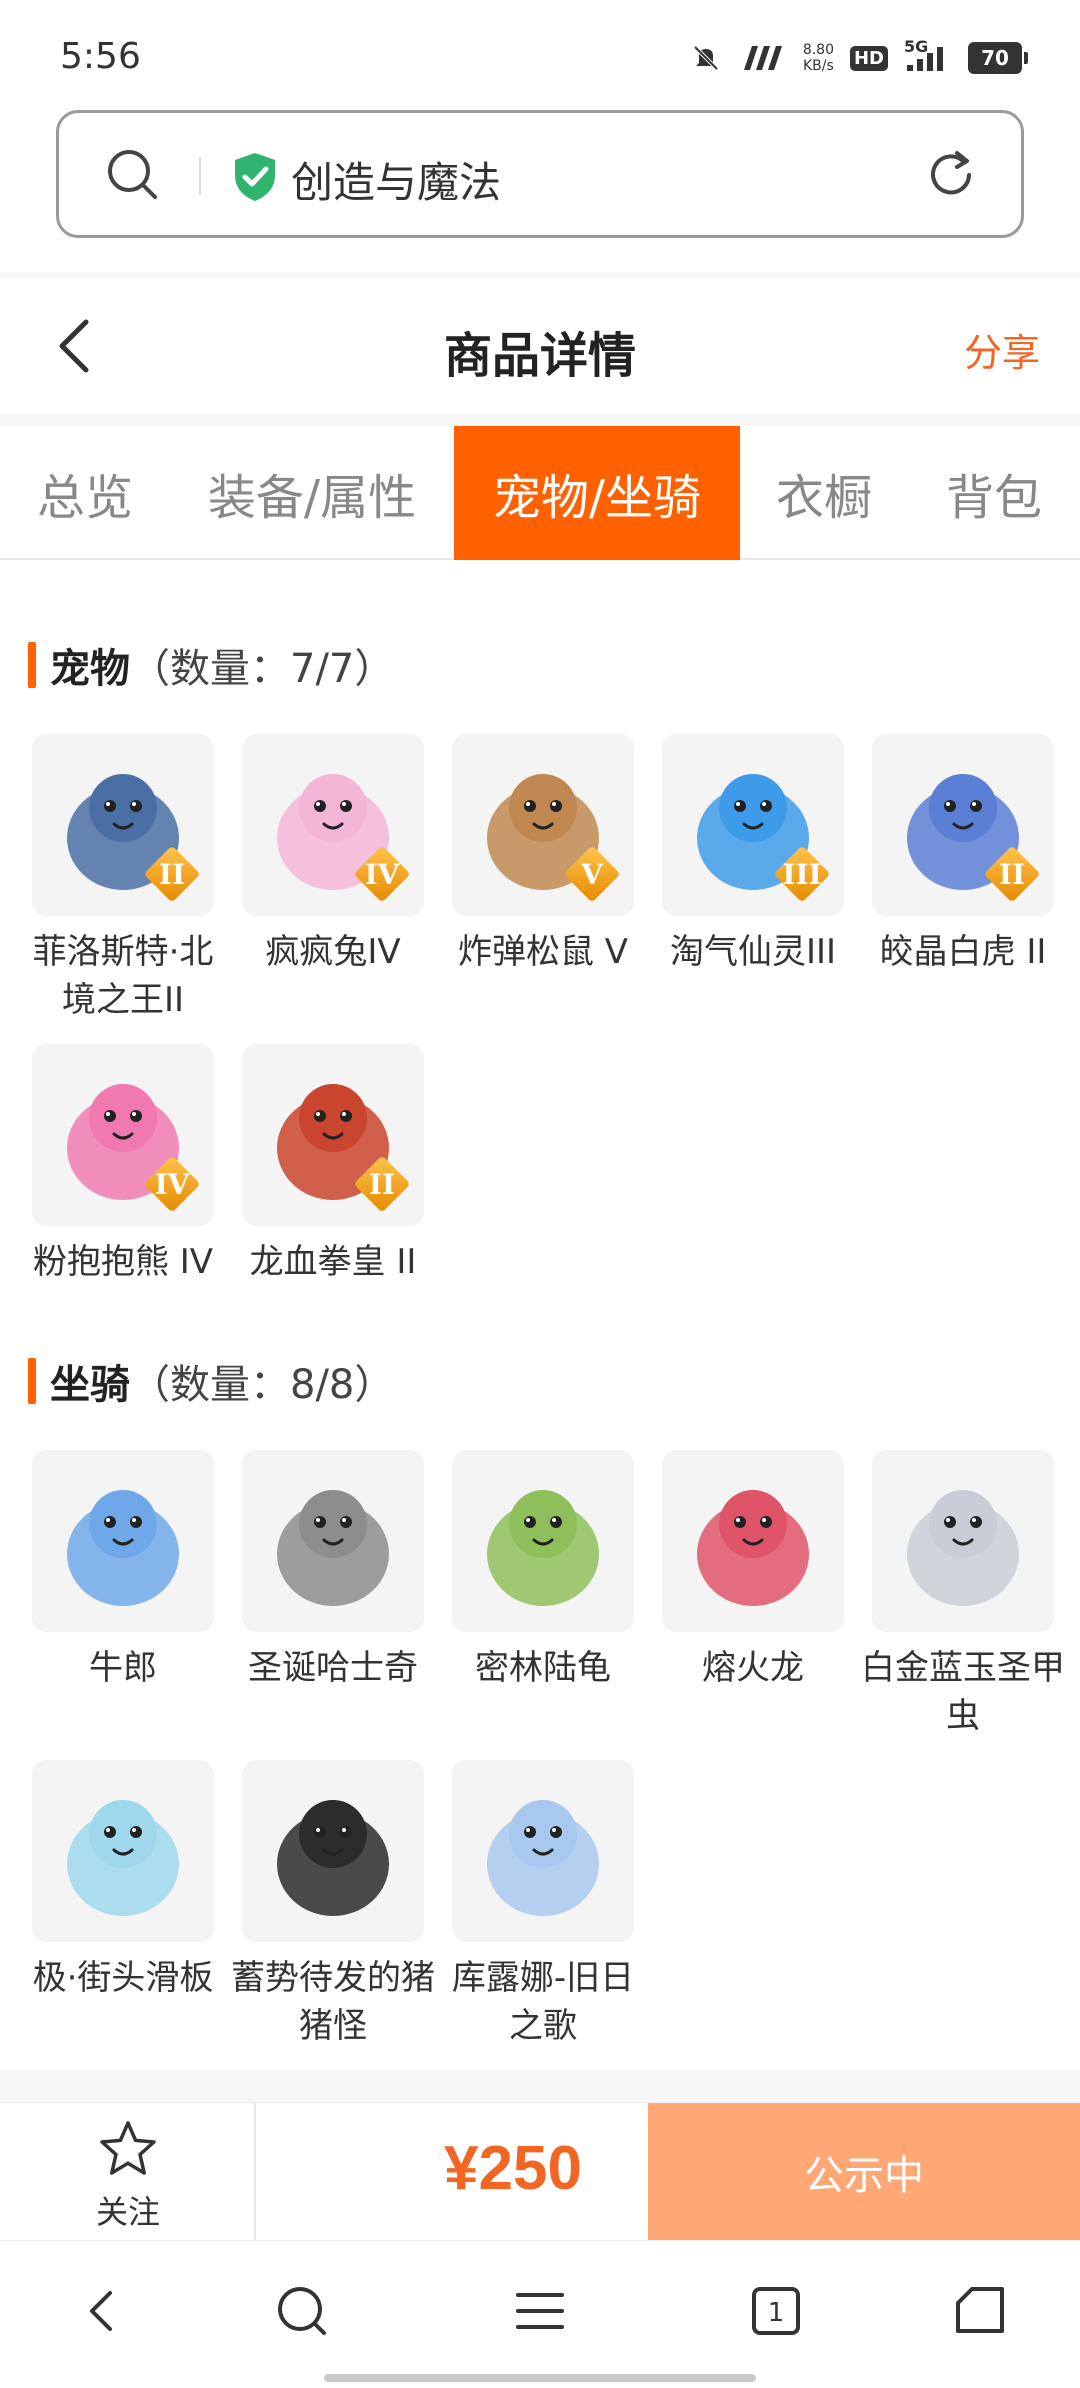 This screenshot has height=2388, width=1080. I want to click on cowherd-icon, so click(123, 1541).